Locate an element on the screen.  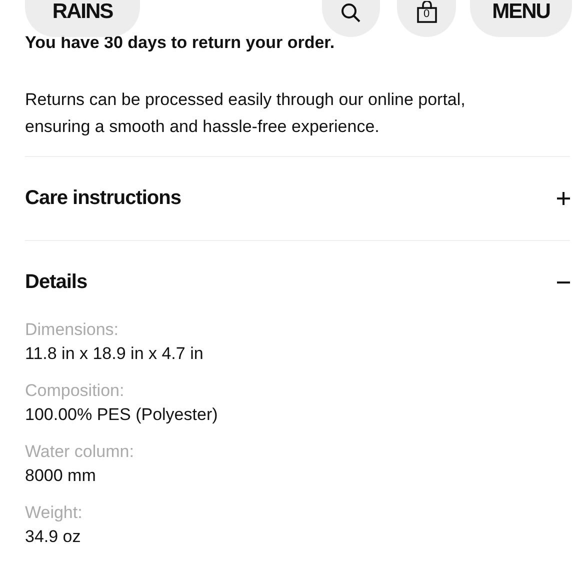
detail-value: 34.9 oz is located at coordinates (53, 537).